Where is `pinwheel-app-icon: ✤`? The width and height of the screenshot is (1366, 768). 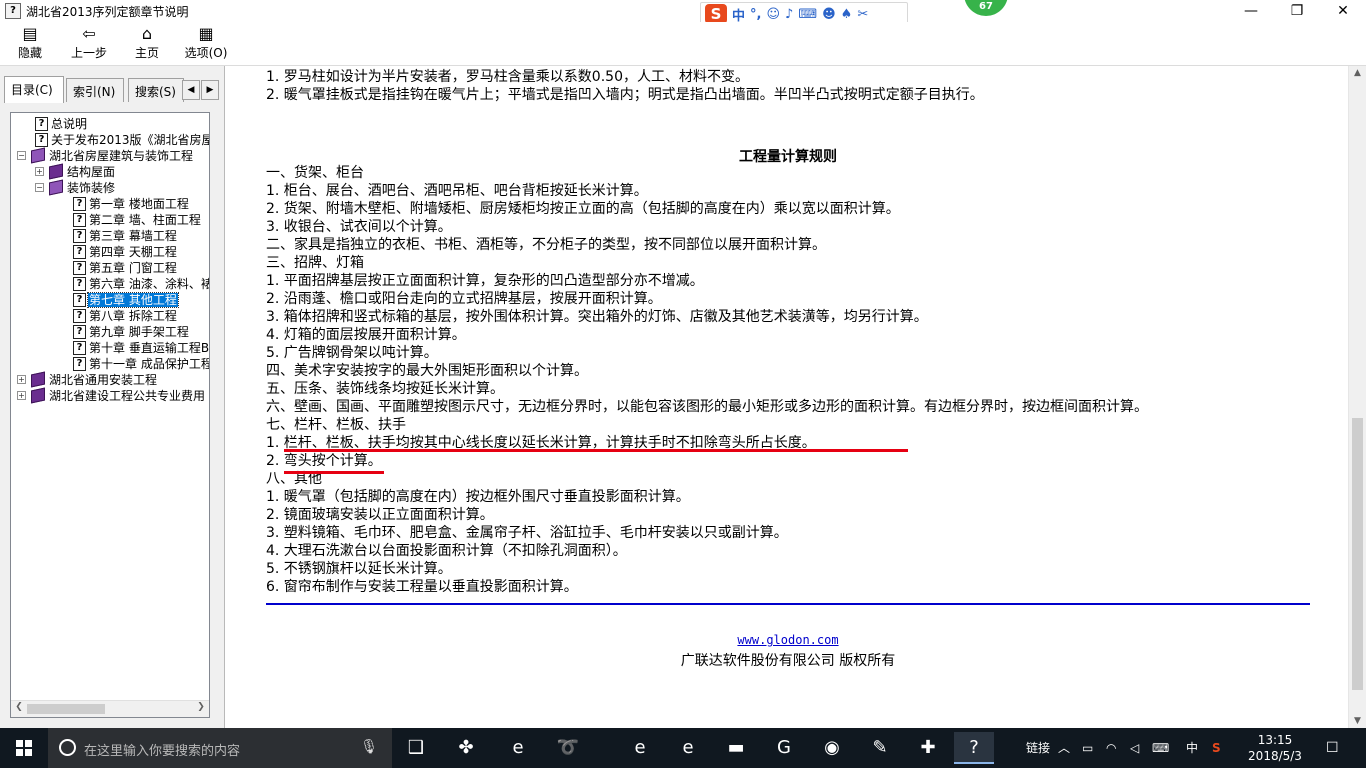
pinwheel-app-icon: ✤ is located at coordinates (466, 748).